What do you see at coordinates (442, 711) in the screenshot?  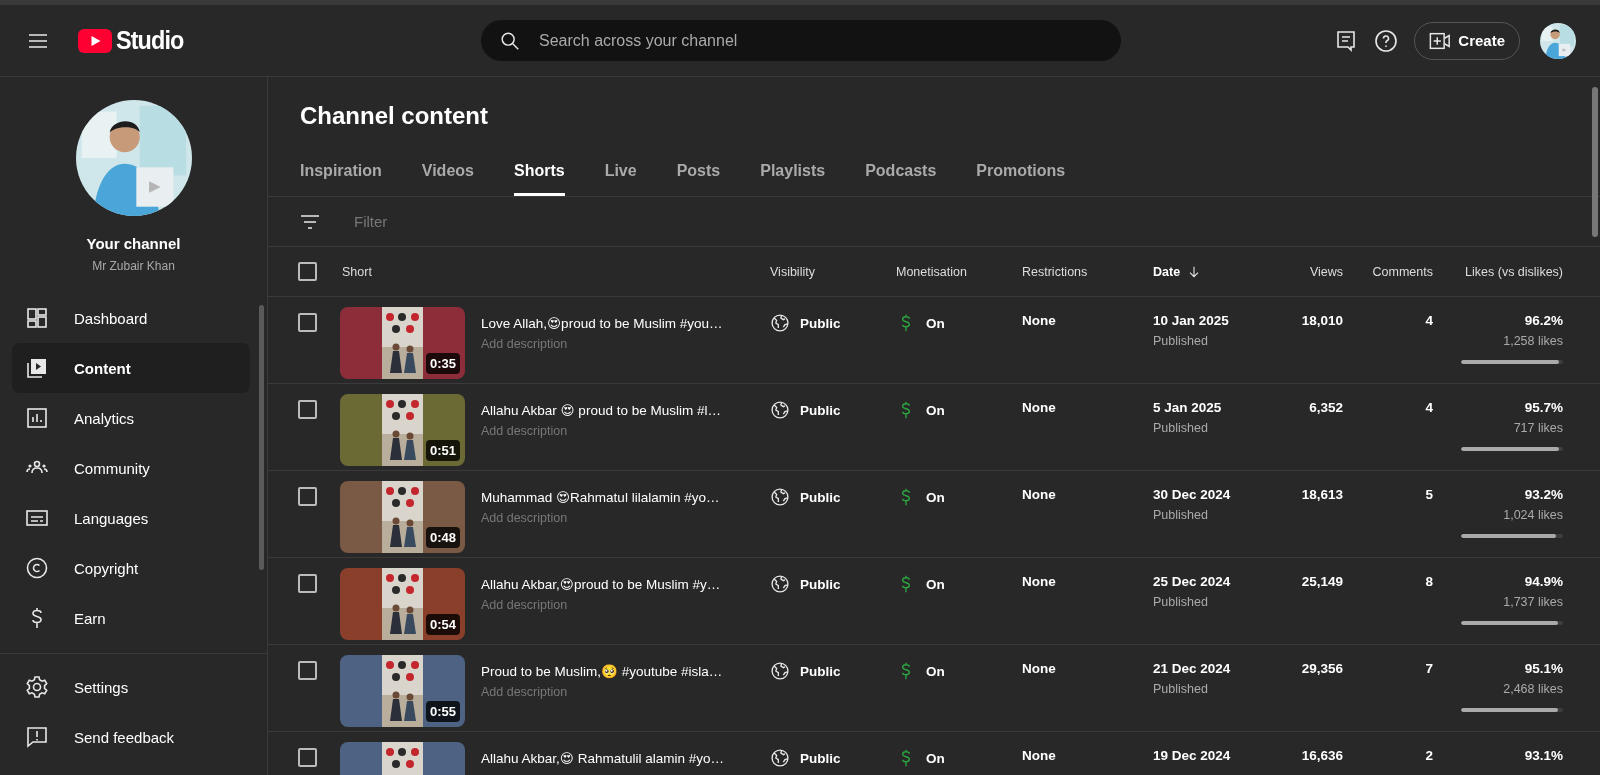 I see `duration-badge: 0:55` at bounding box center [442, 711].